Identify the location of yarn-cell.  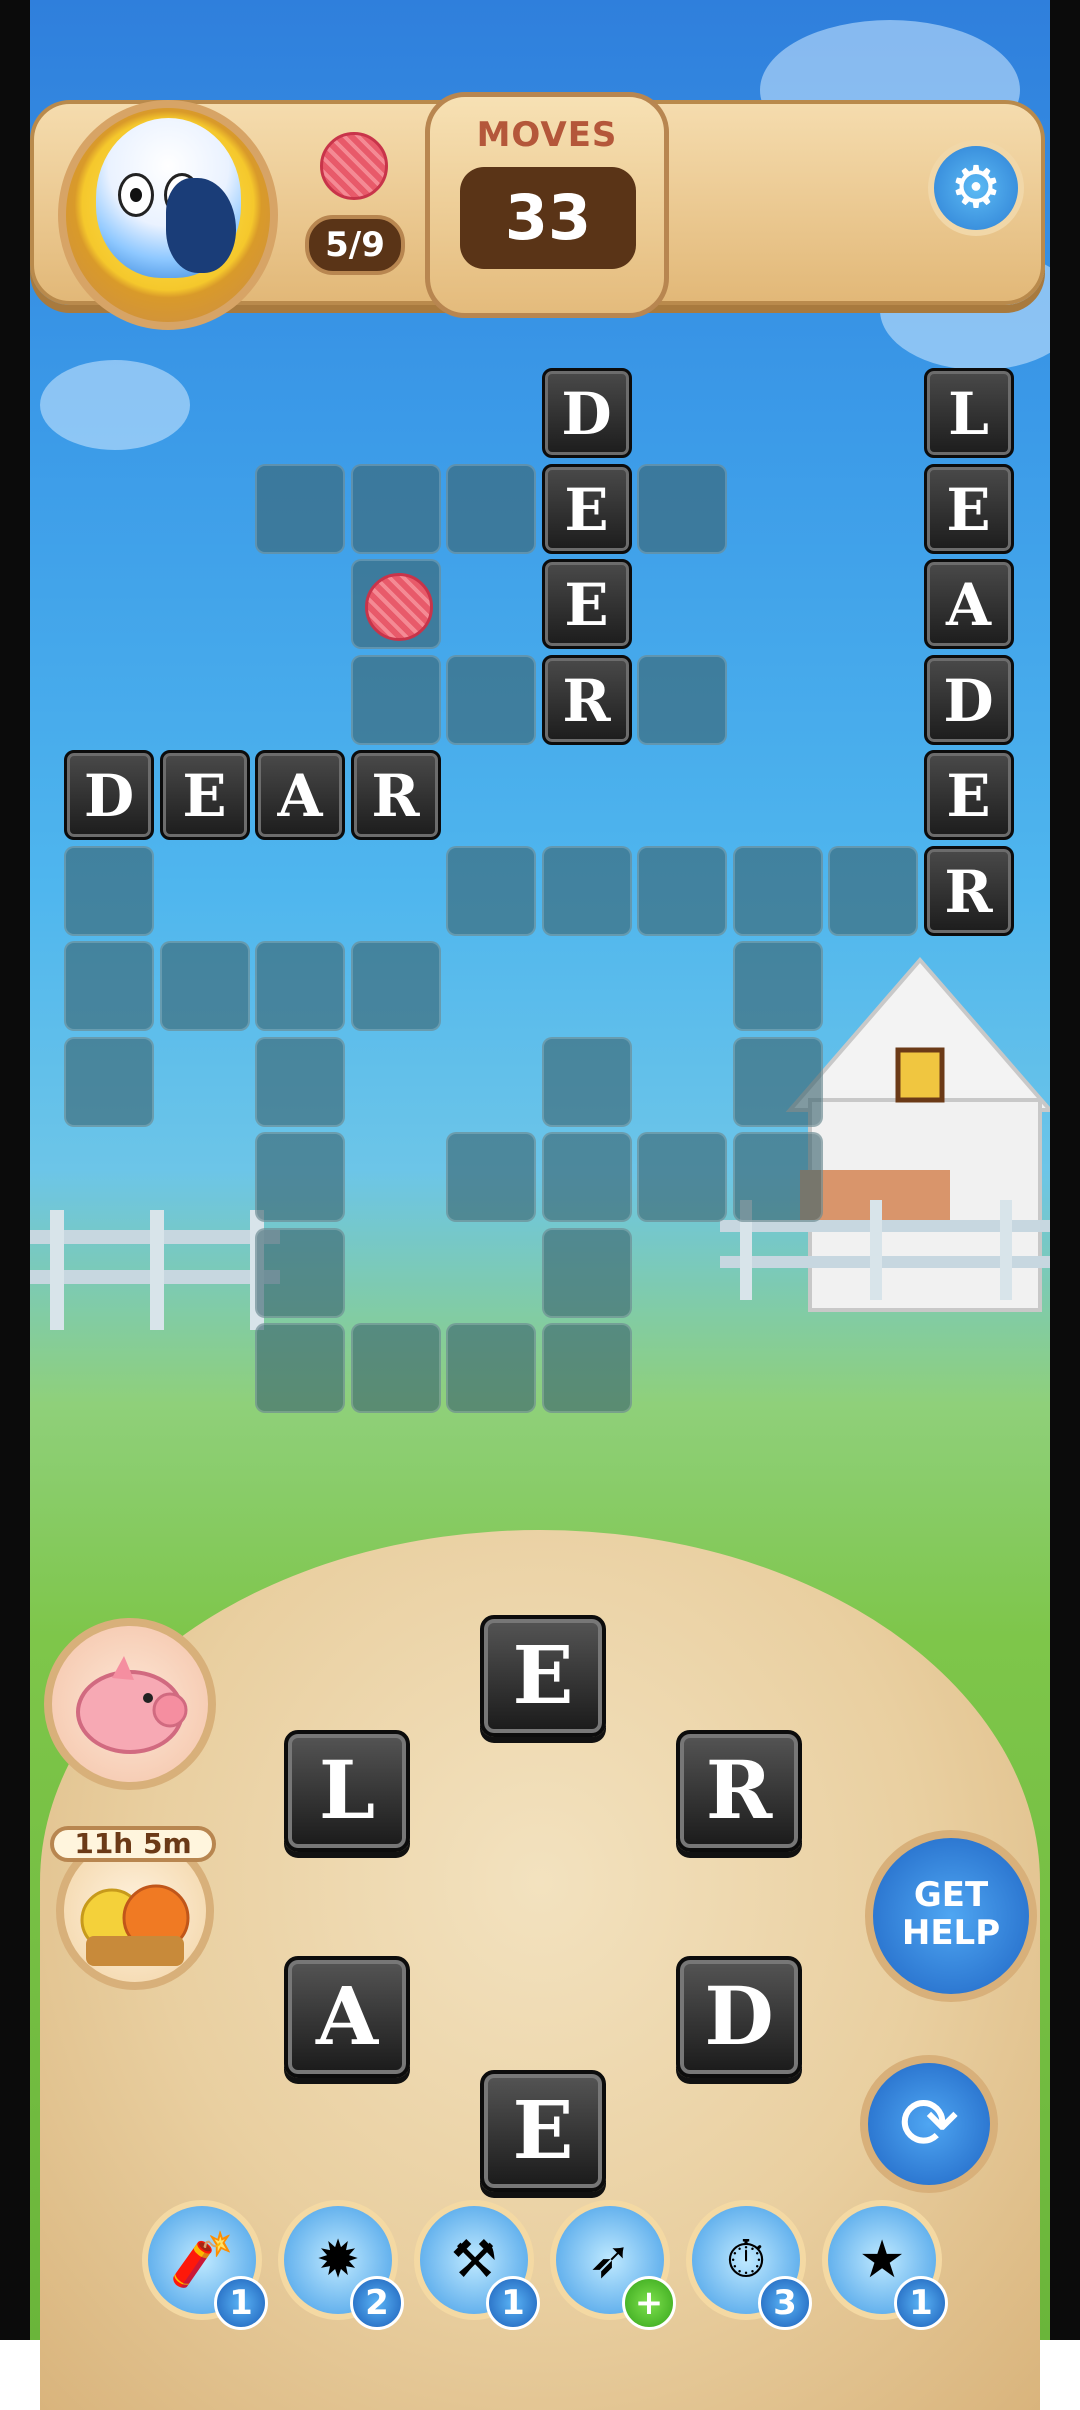
(395, 604).